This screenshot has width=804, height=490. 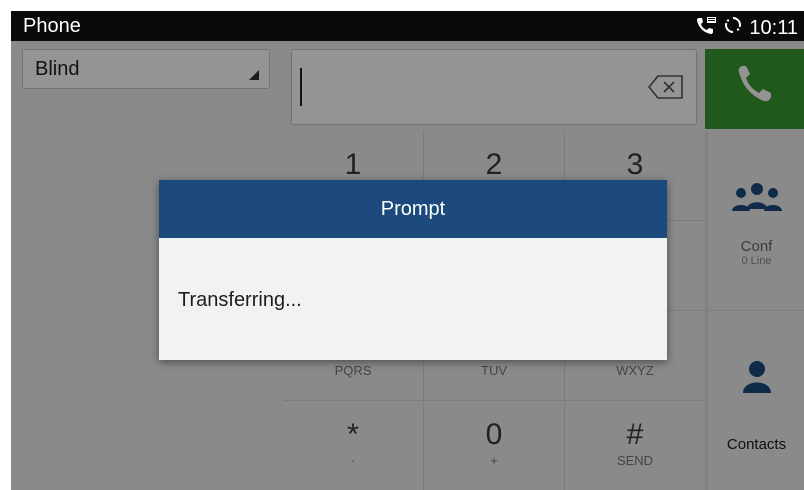 I want to click on app-title: Phone, so click(x=52, y=26).